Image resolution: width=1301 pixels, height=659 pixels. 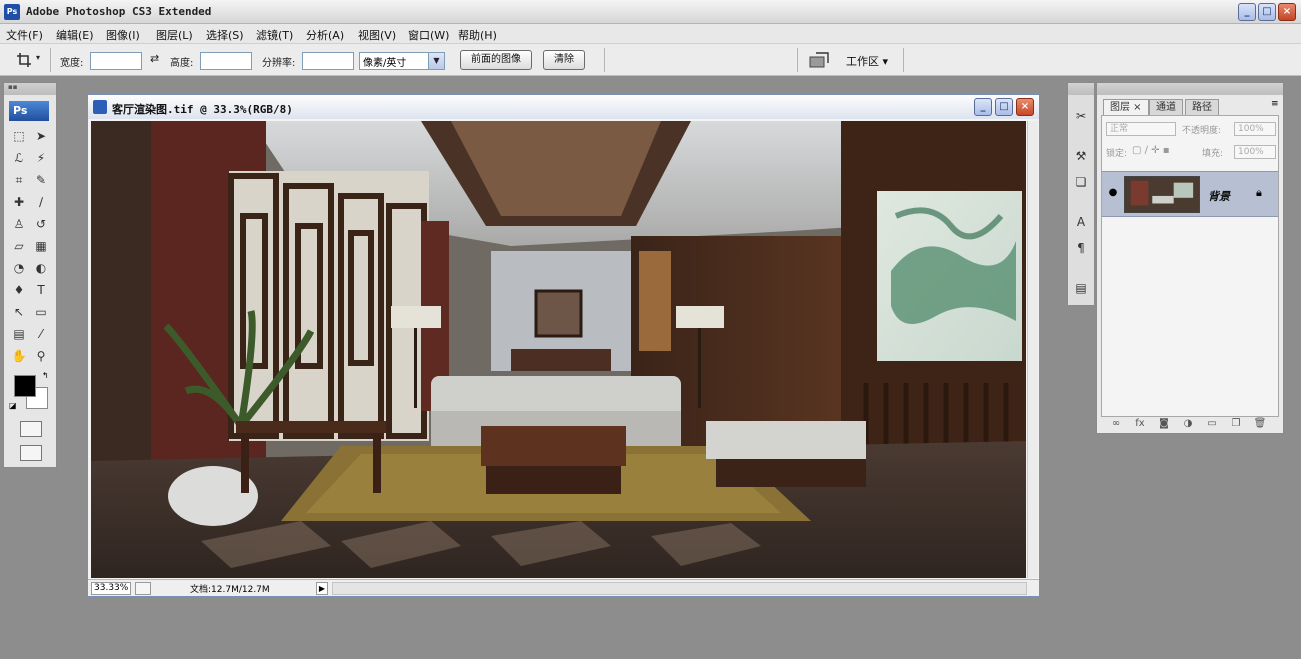 I want to click on layer-name: 背景, so click(x=1219, y=196).